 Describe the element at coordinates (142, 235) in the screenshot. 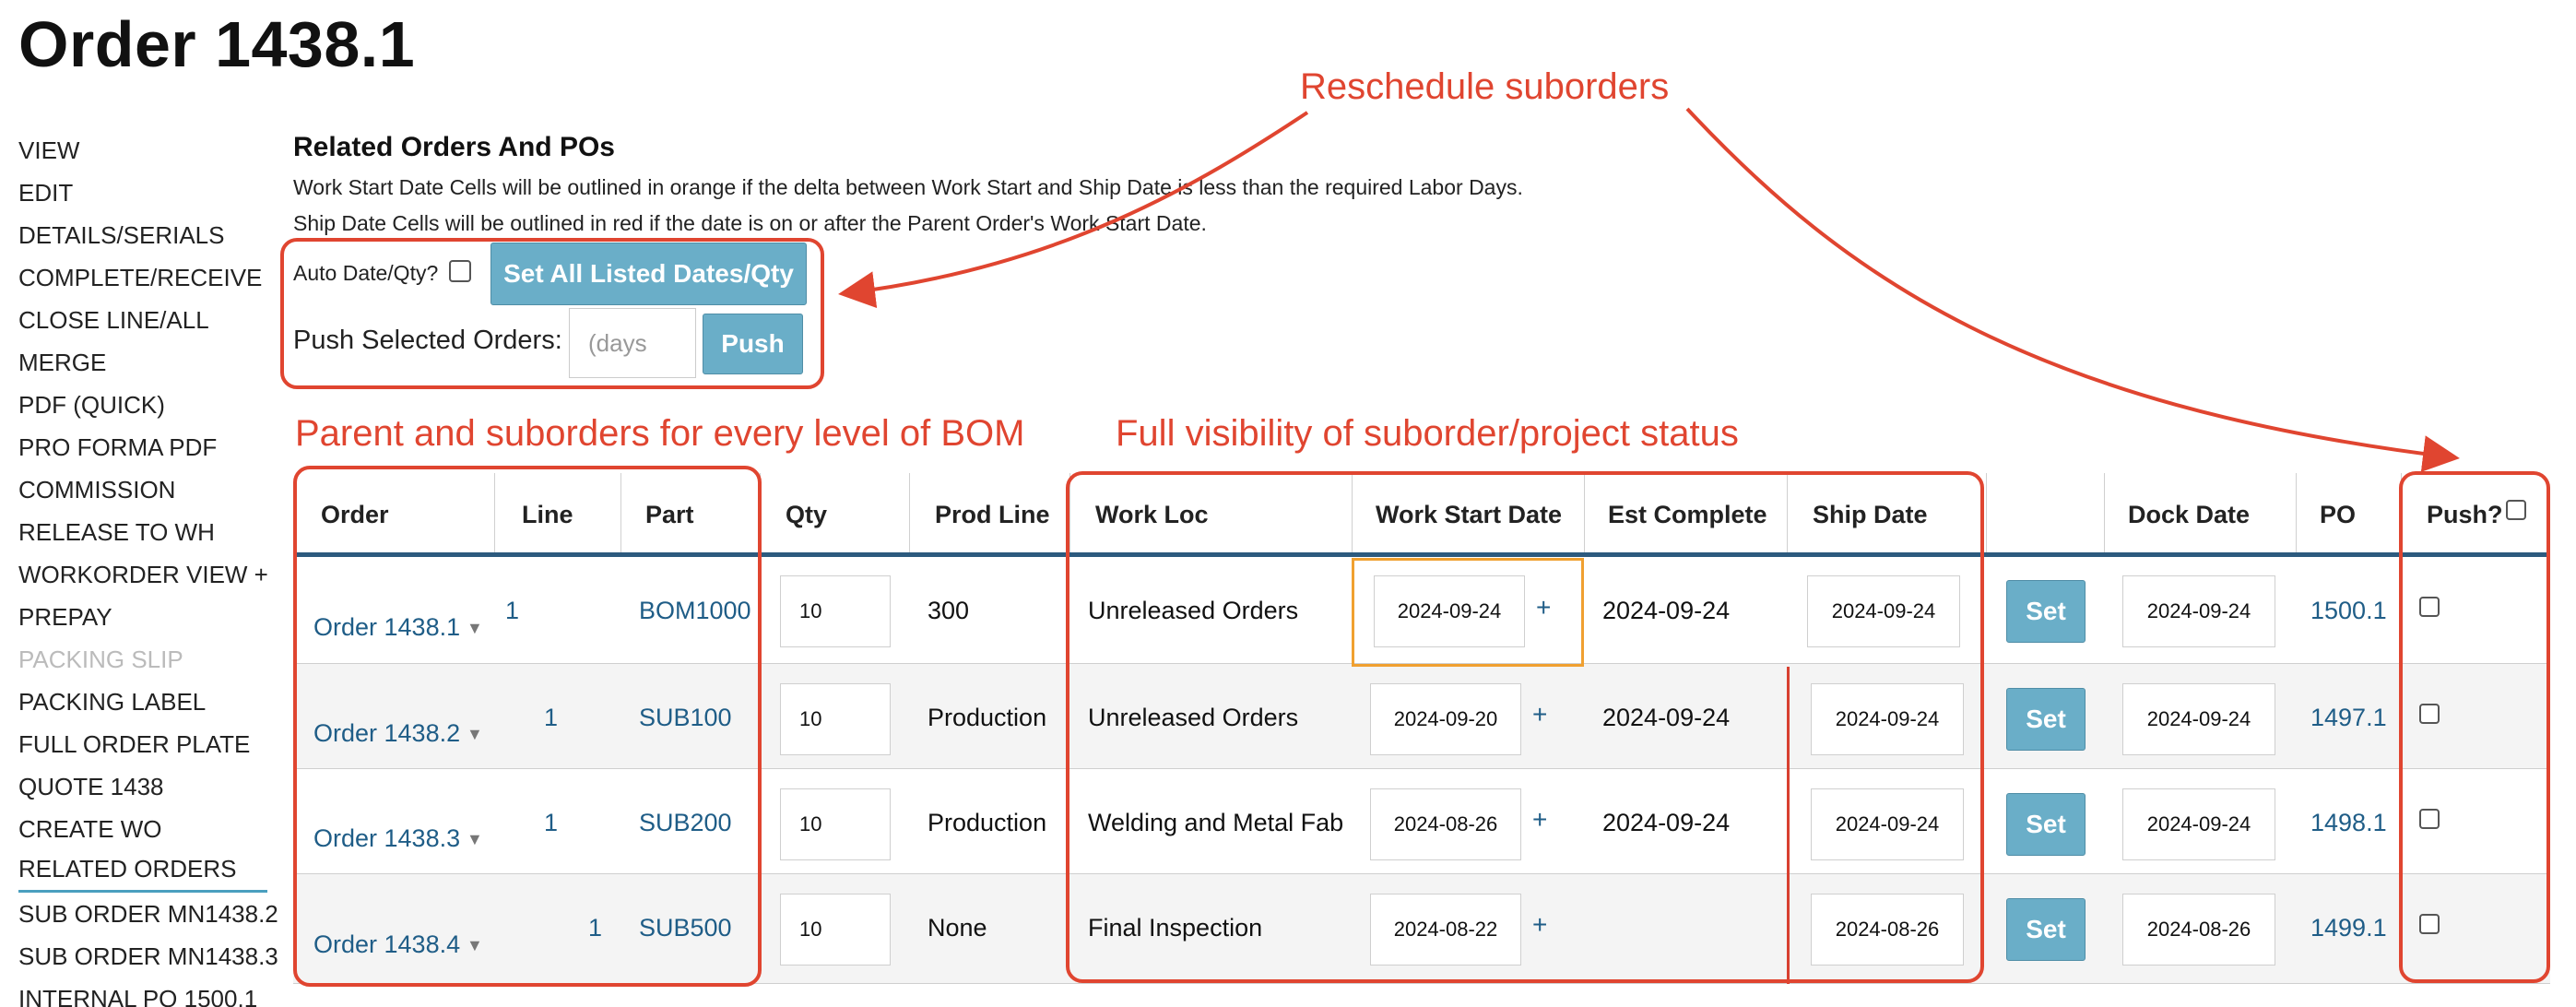

I see `sidebar-item-details-serials: DETAILS/SERIALS` at that location.